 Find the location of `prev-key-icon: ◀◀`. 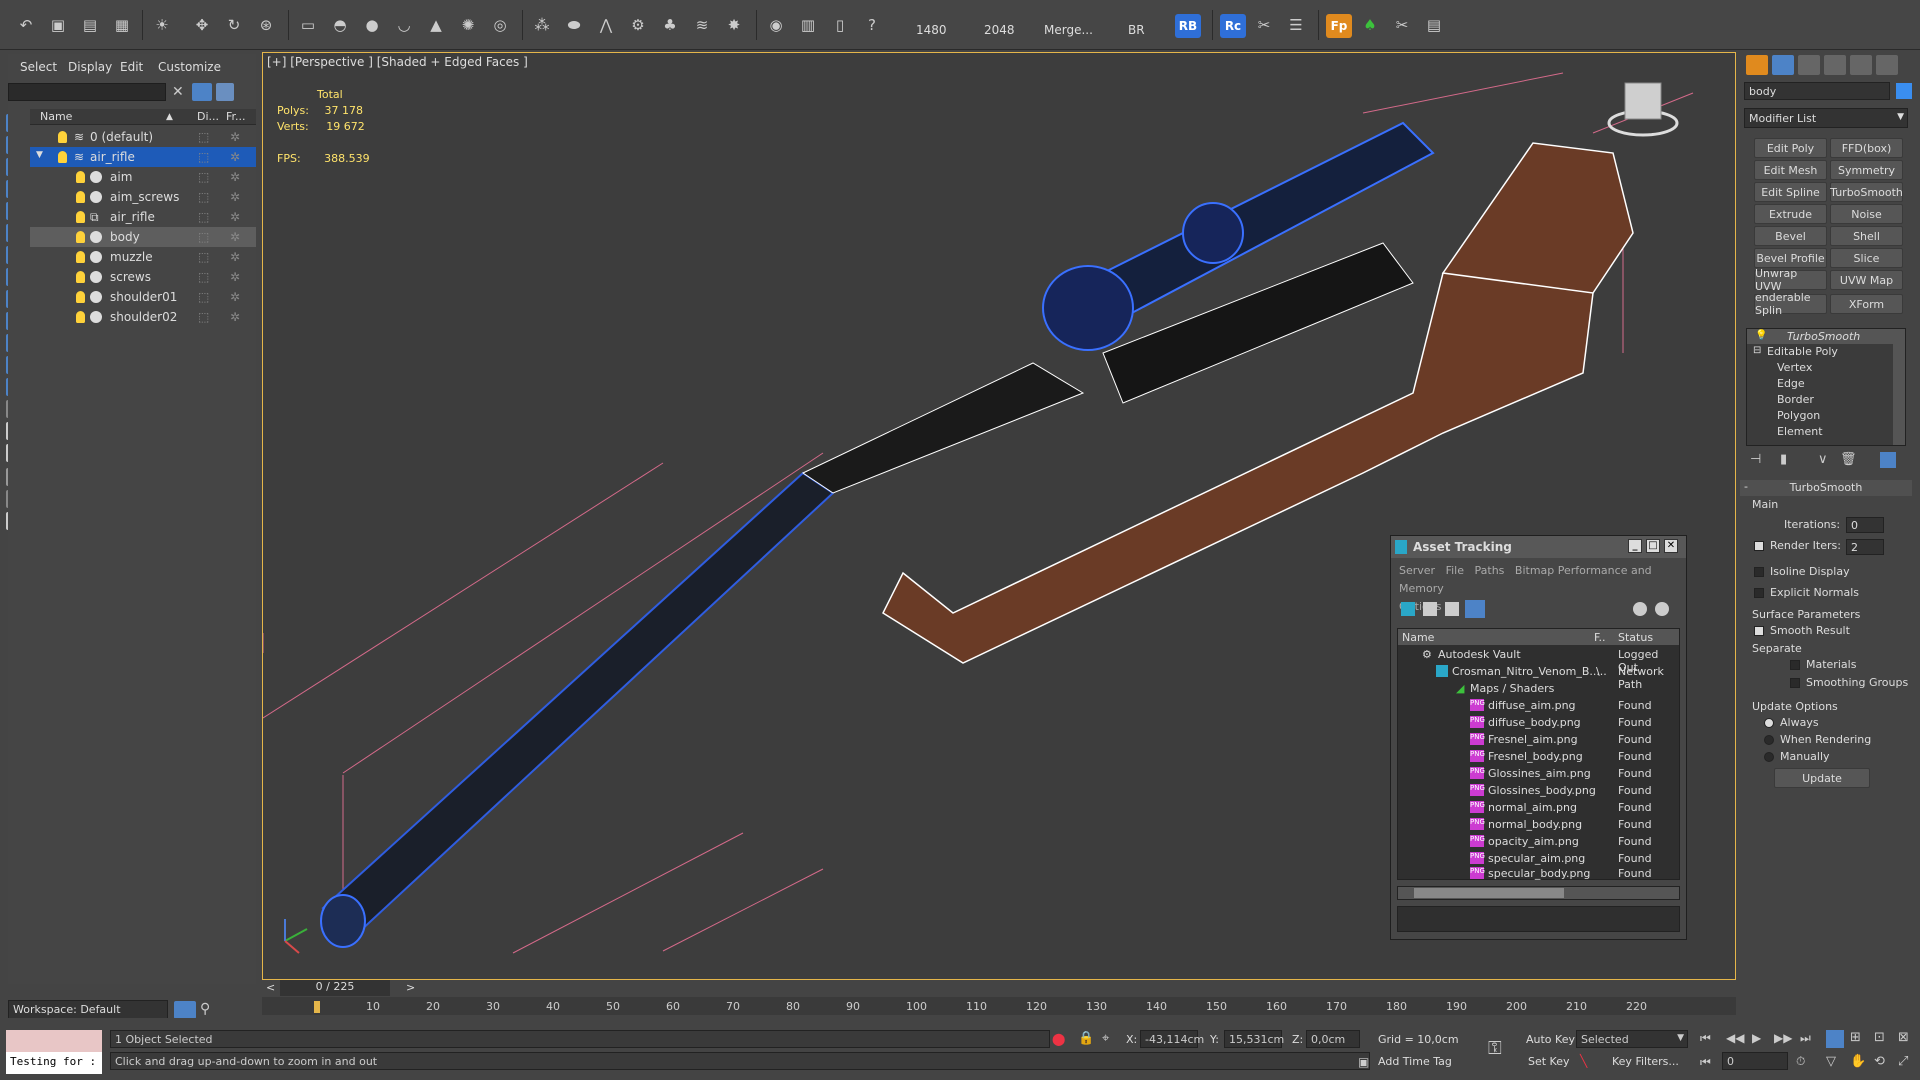

prev-key-icon: ◀◀ is located at coordinates (1735, 1038).